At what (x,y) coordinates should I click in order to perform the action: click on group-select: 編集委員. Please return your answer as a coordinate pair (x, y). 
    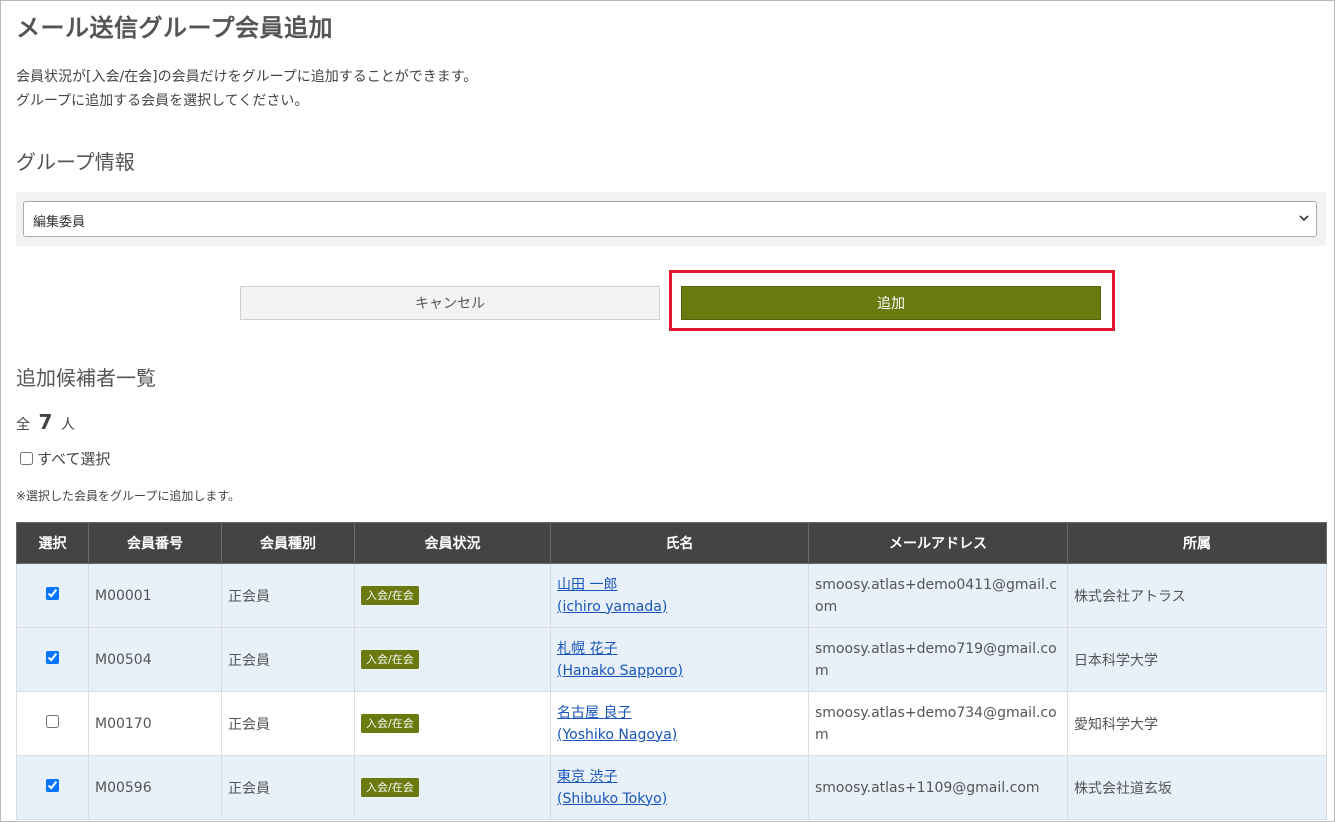
    Looking at the image, I should click on (670, 219).